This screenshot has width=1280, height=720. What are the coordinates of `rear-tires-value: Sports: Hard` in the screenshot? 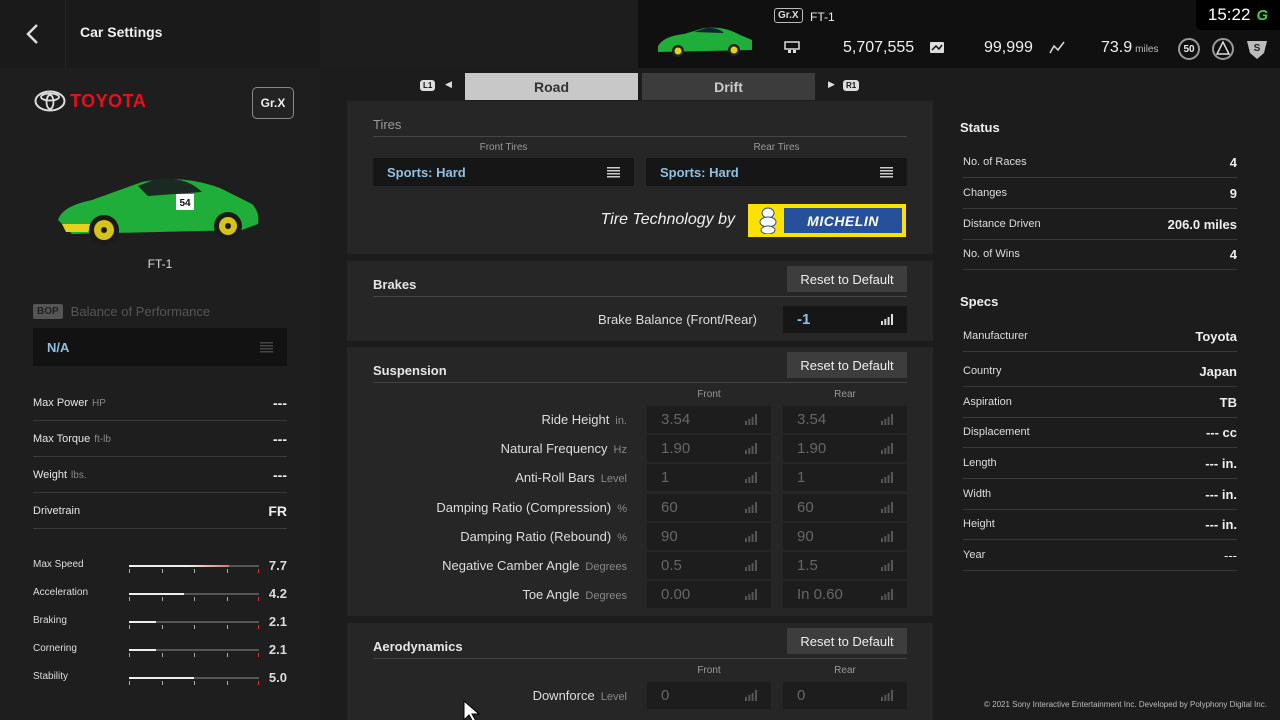 It's located at (699, 172).